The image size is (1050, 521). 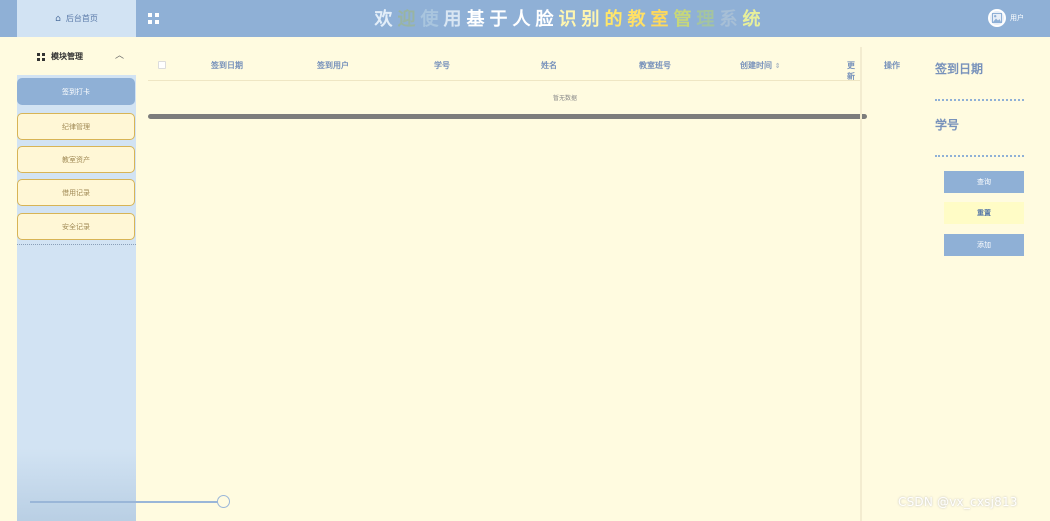 What do you see at coordinates (997, 18) in the screenshot?
I see `avatar-icon` at bounding box center [997, 18].